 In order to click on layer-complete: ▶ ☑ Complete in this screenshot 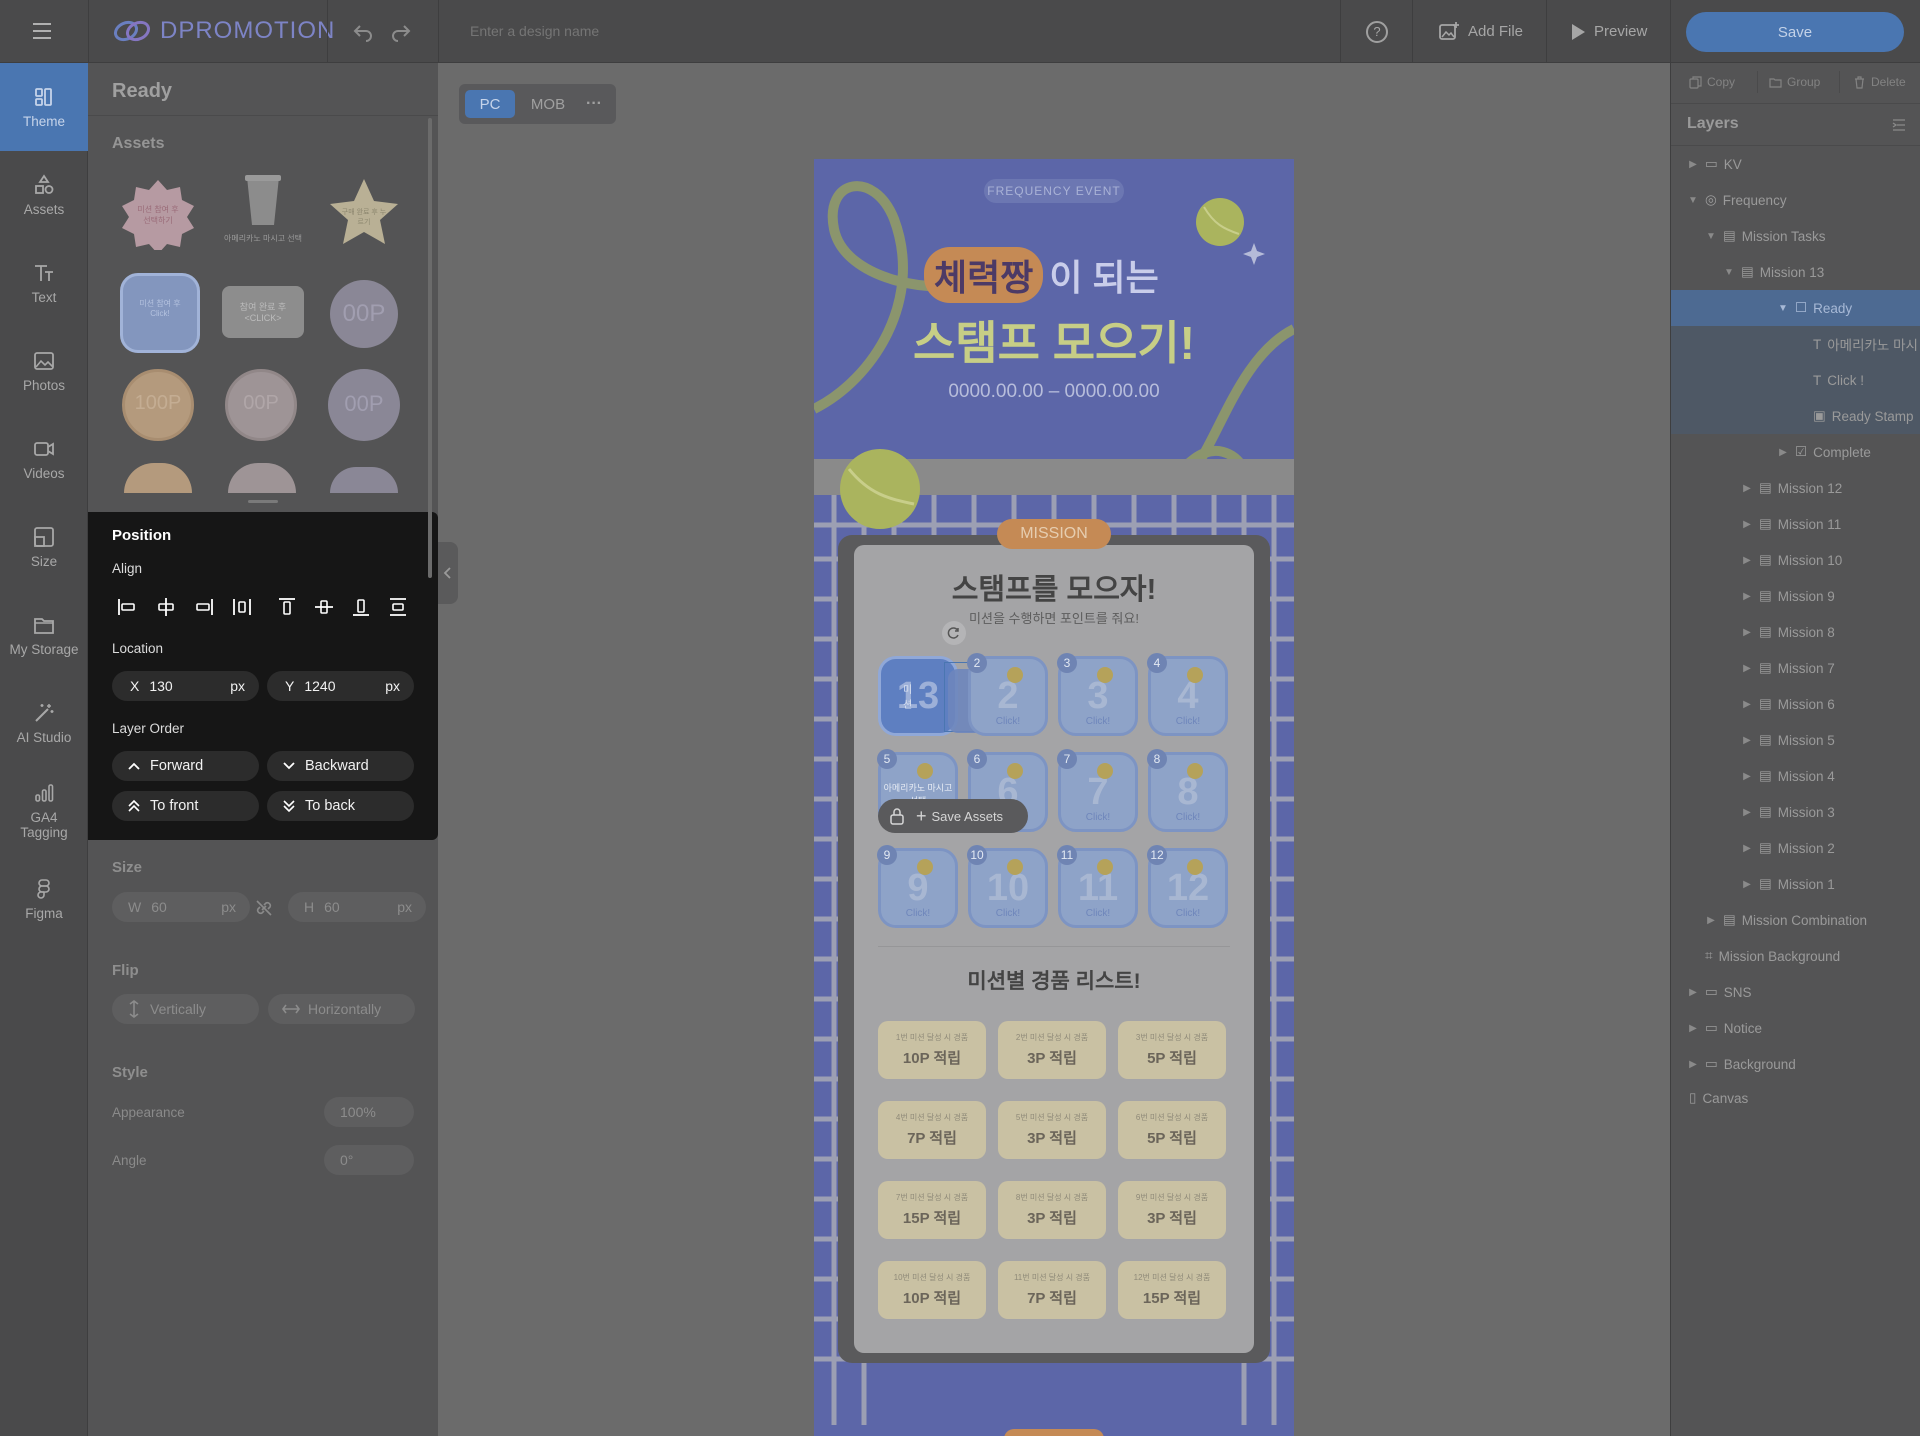, I will do `click(1795, 452)`.